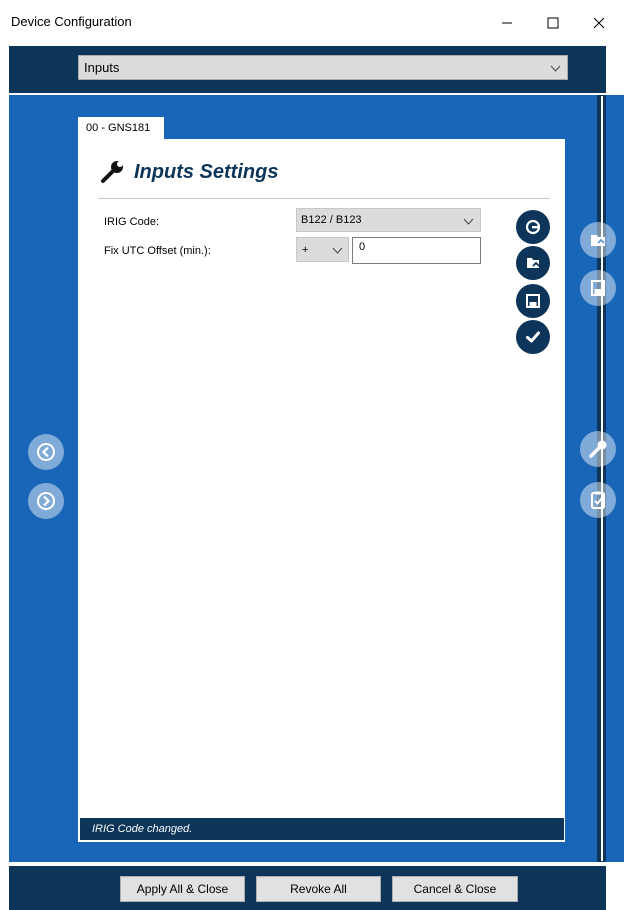 The width and height of the screenshot is (624, 910). What do you see at coordinates (121, 128) in the screenshot?
I see `tab-device: 00 - GNS181` at bounding box center [121, 128].